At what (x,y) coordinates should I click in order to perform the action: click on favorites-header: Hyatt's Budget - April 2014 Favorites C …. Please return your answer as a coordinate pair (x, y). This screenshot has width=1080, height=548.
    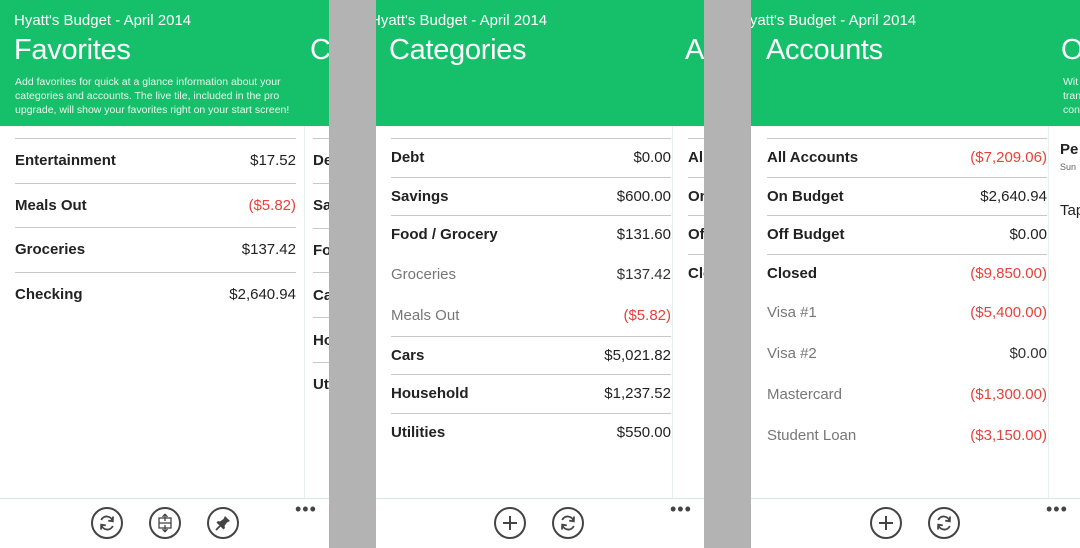
    Looking at the image, I should click on (164, 63).